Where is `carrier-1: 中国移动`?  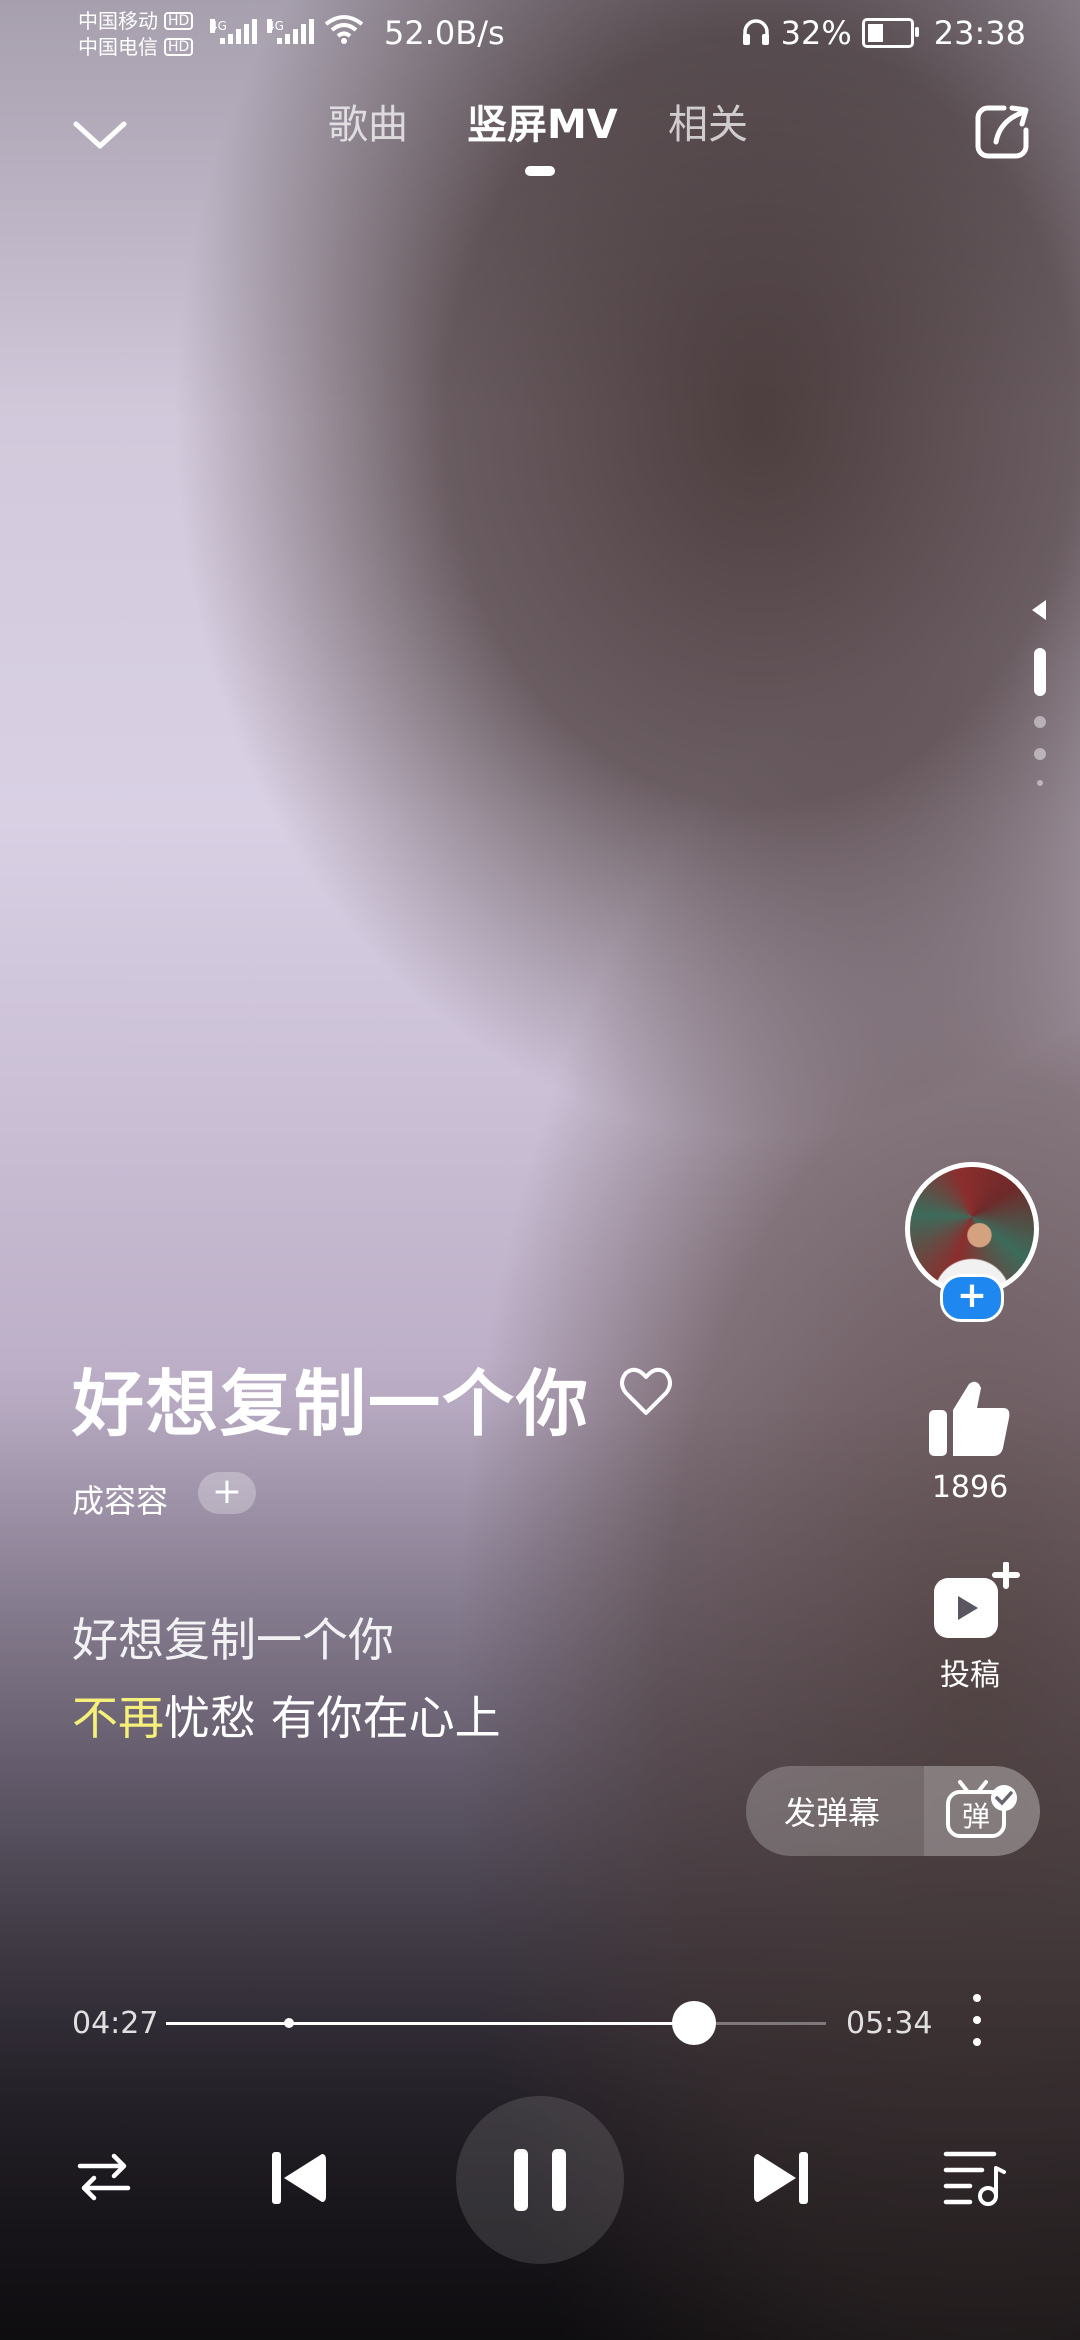
carrier-1: 中国移动 is located at coordinates (118, 21).